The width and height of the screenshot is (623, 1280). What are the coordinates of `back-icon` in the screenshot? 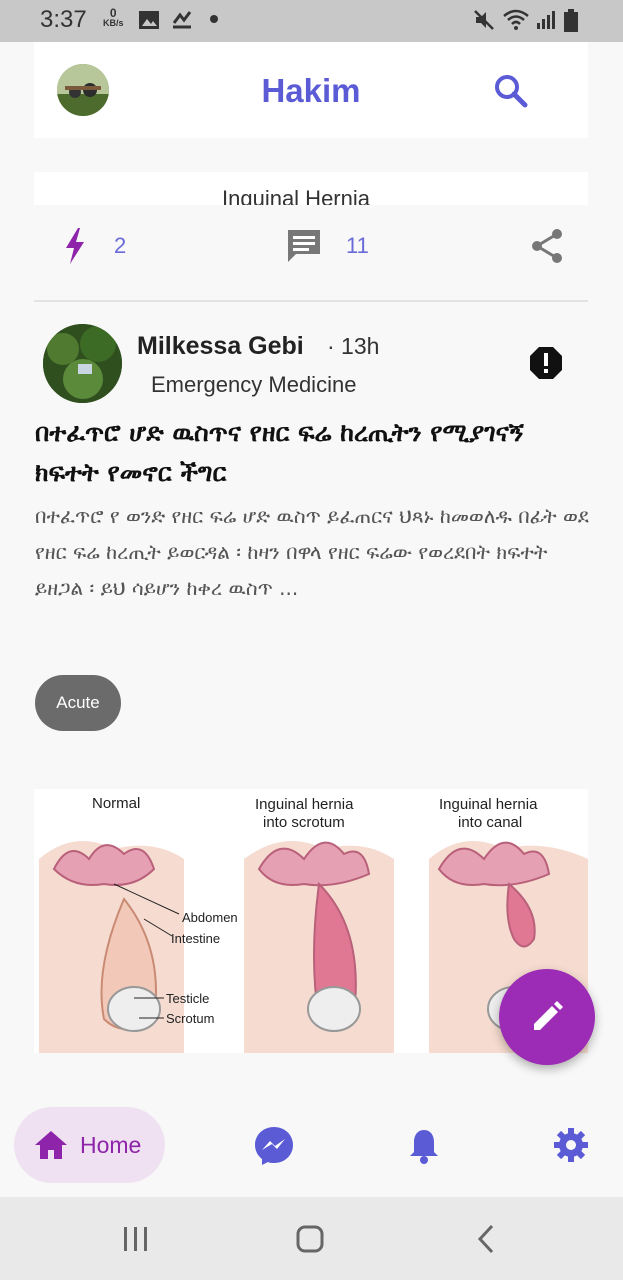 It's located at (486, 1239).